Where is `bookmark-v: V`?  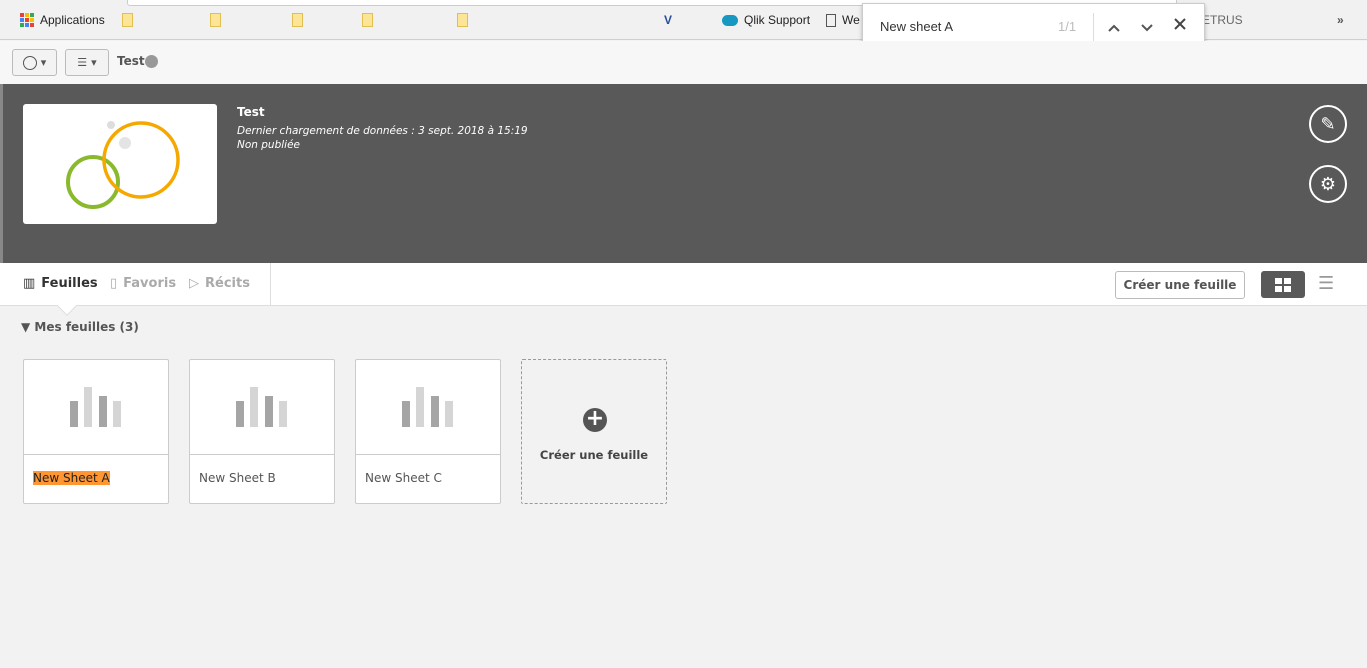 bookmark-v: V is located at coordinates (668, 20).